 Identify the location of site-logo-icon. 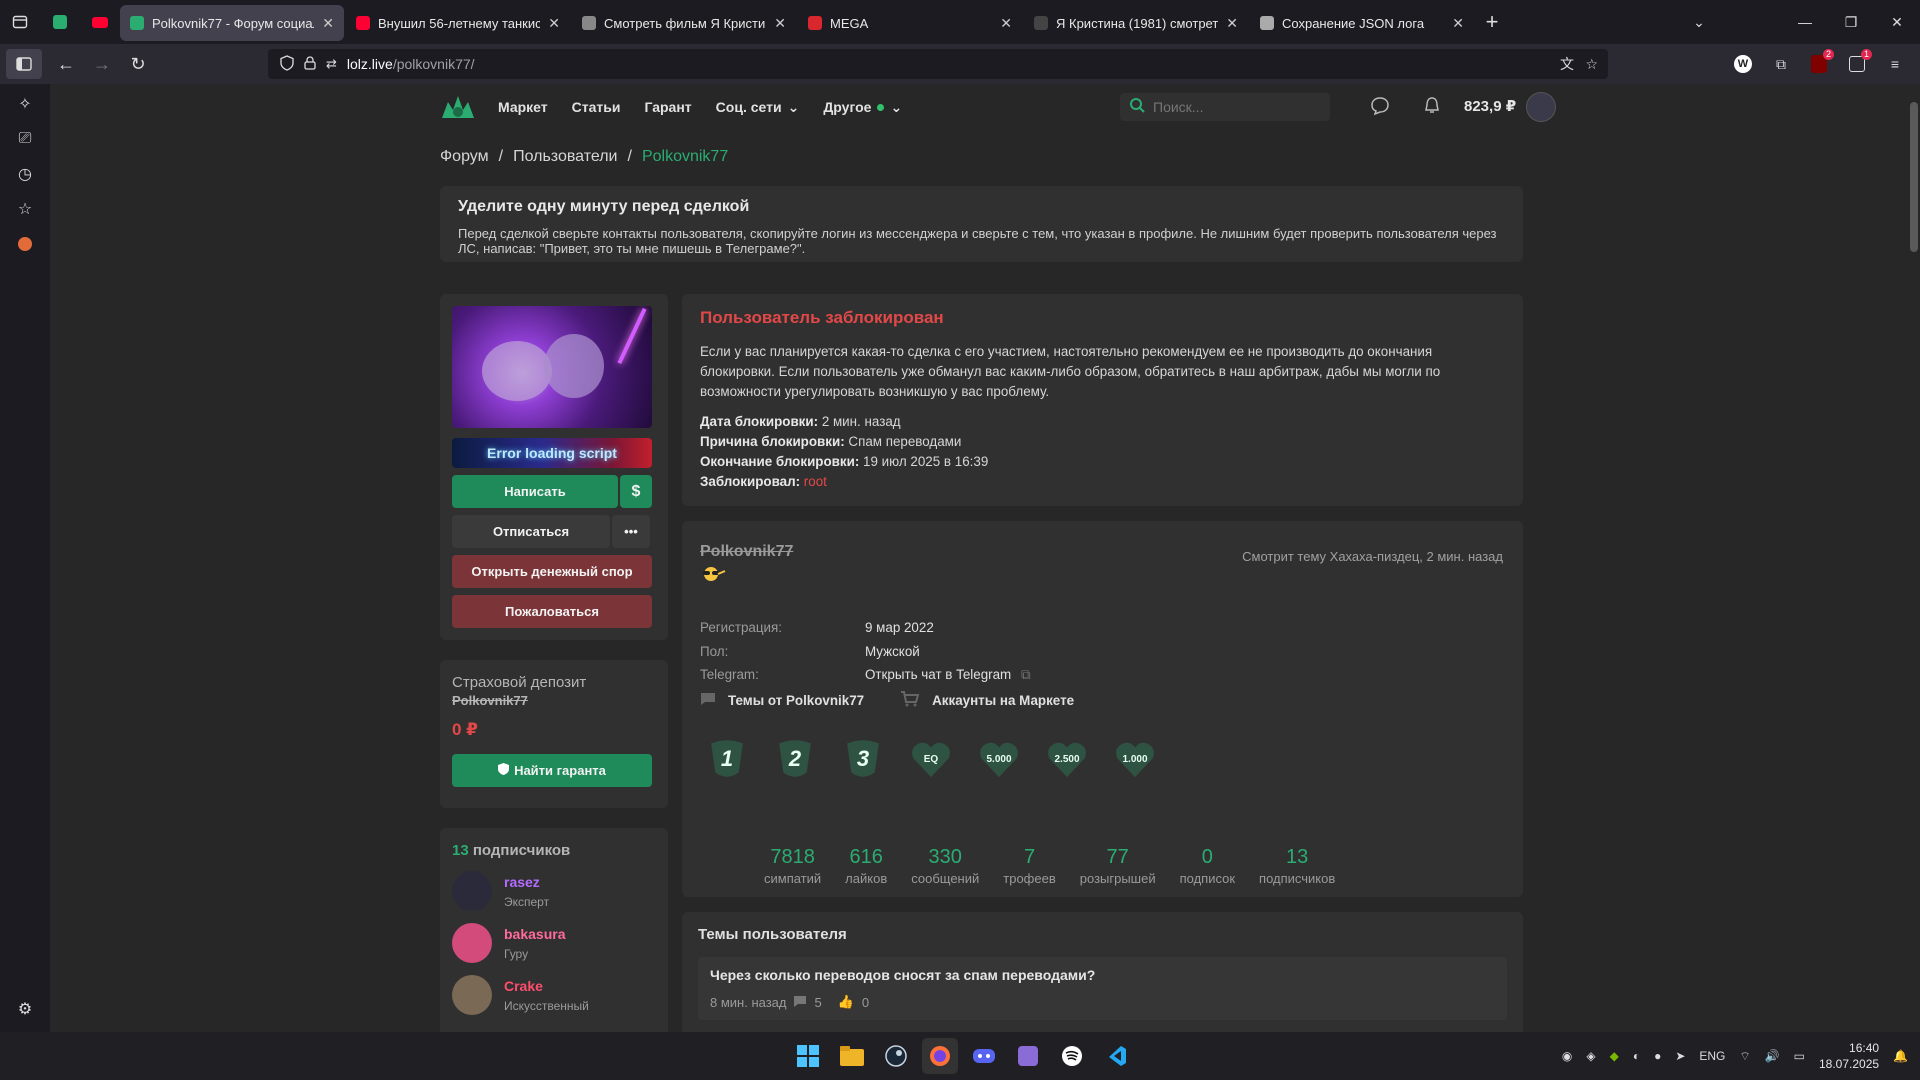
(458, 107).